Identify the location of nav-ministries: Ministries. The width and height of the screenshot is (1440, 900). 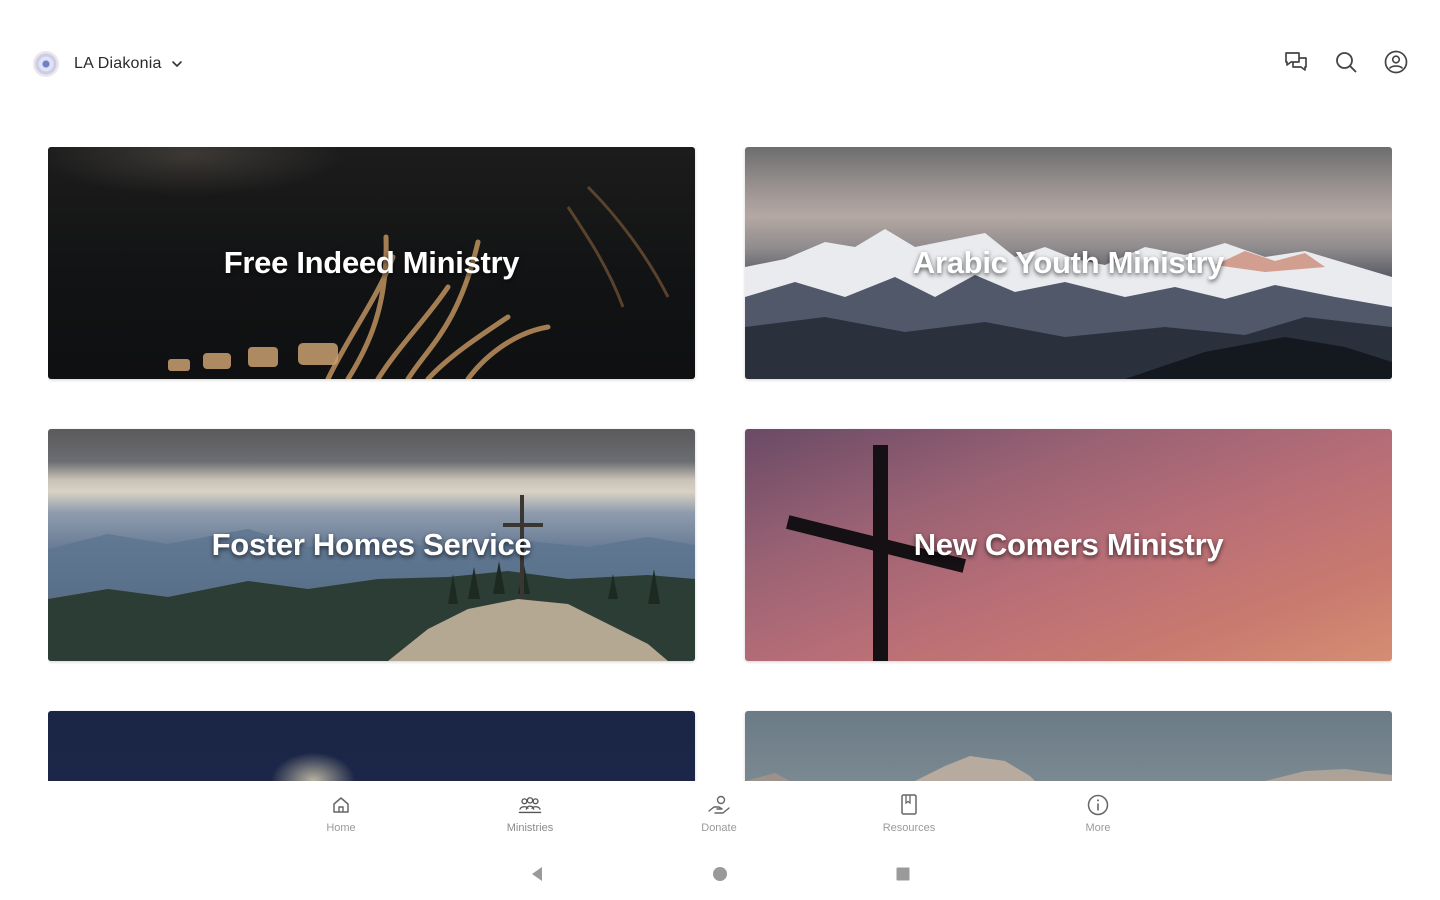
(530, 813).